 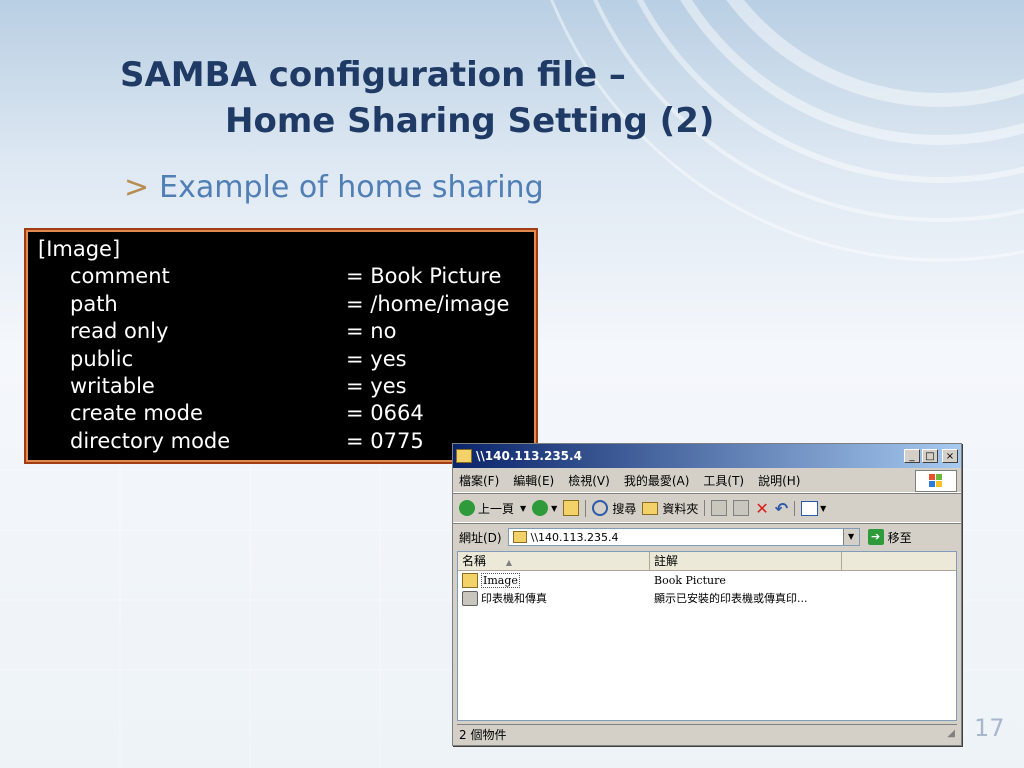 What do you see at coordinates (533, 480) in the screenshot?
I see `menu-edit: 編輯(E)` at bounding box center [533, 480].